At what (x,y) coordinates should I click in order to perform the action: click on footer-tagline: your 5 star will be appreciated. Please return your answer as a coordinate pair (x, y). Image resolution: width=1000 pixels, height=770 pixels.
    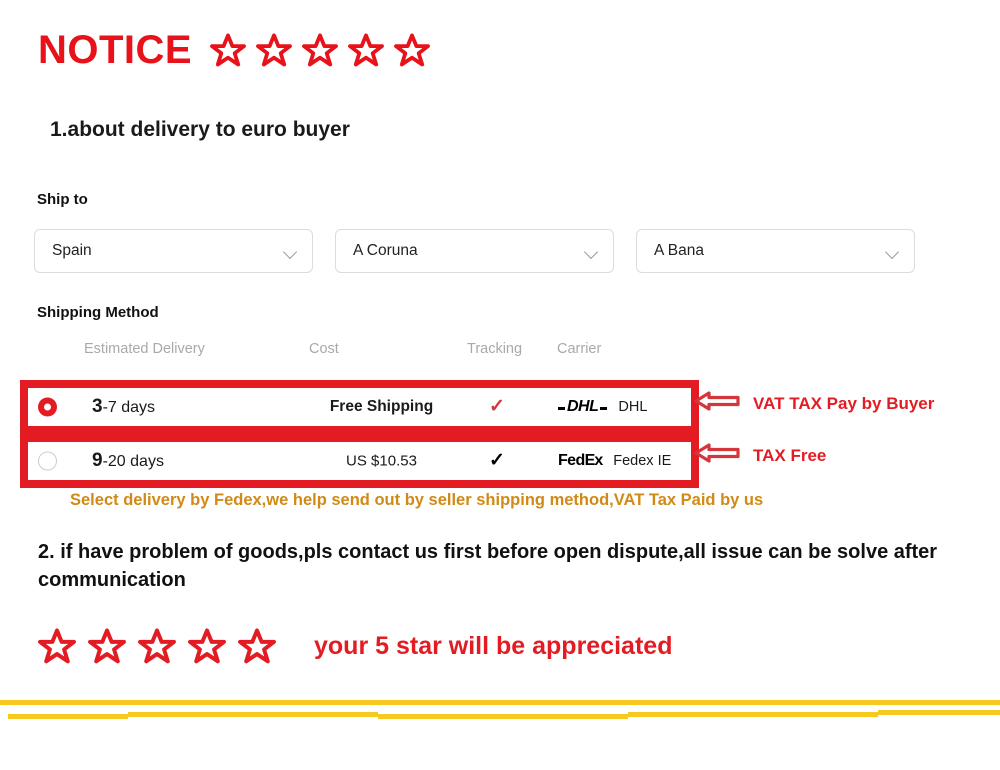
    Looking at the image, I should click on (493, 646).